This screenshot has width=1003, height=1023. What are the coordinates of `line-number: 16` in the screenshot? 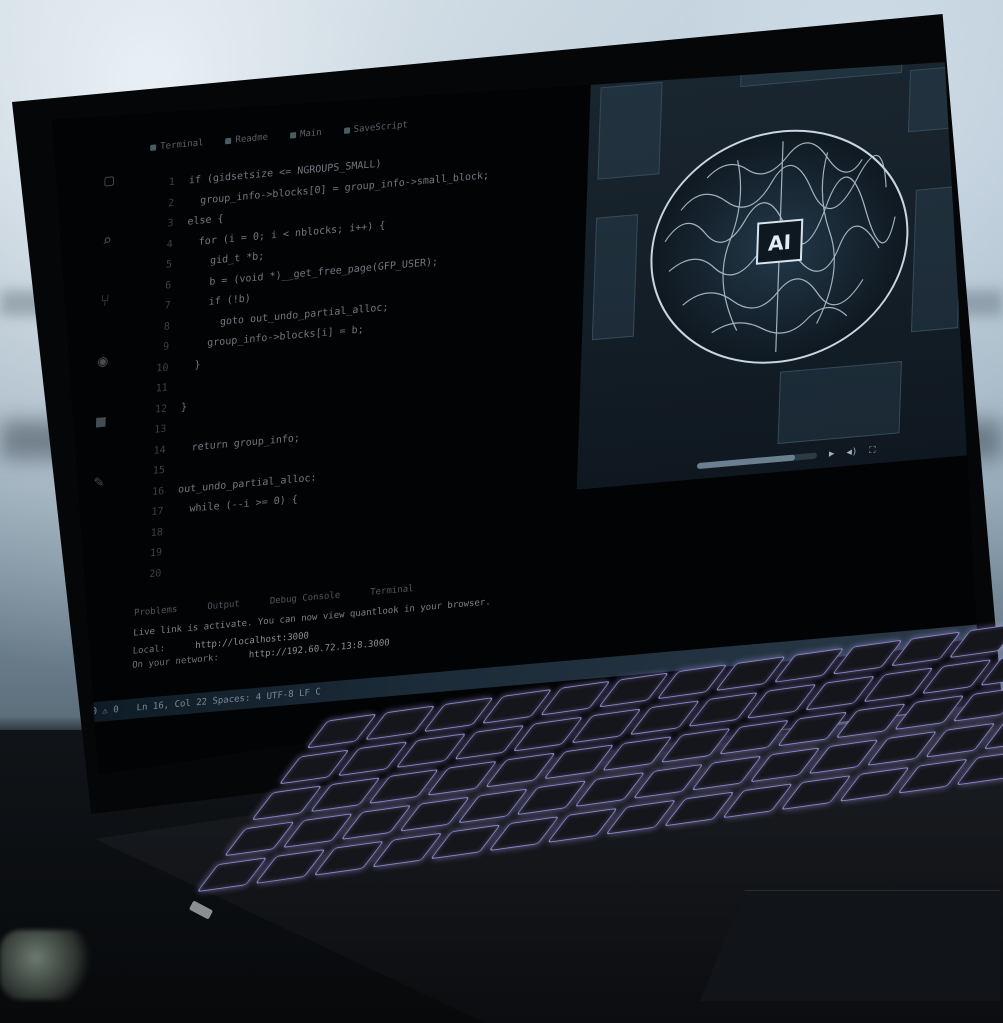 It's located at (158, 491).